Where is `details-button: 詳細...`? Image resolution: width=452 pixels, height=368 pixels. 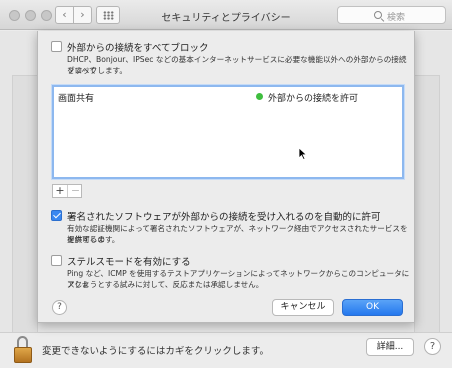
details-button: 詳細... is located at coordinates (390, 347).